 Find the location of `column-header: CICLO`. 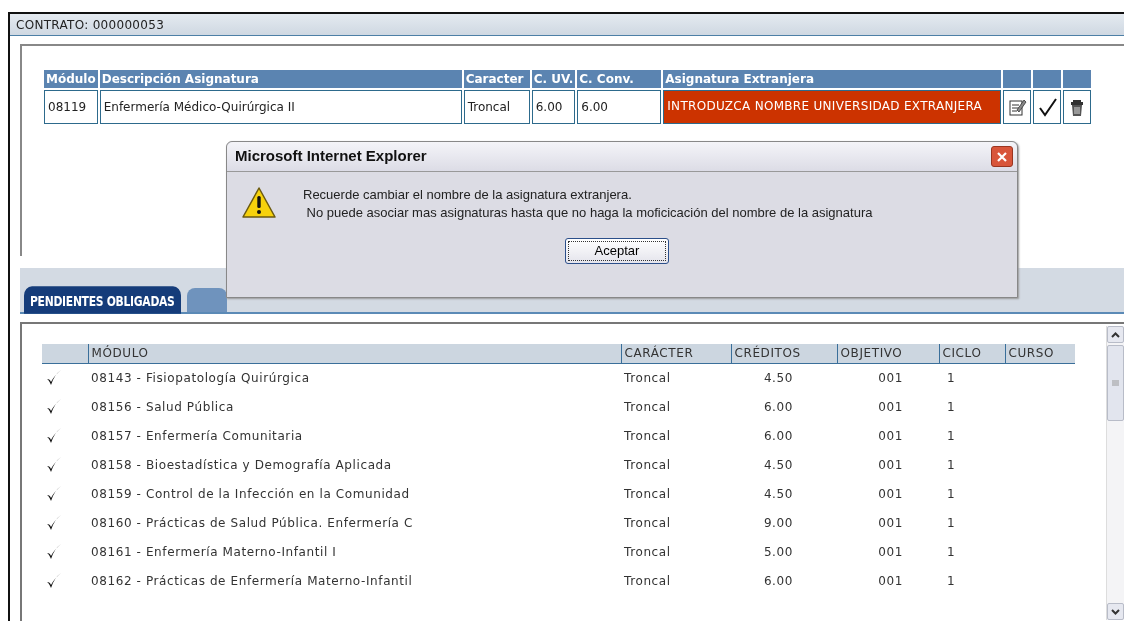

column-header: CICLO is located at coordinates (972, 353).